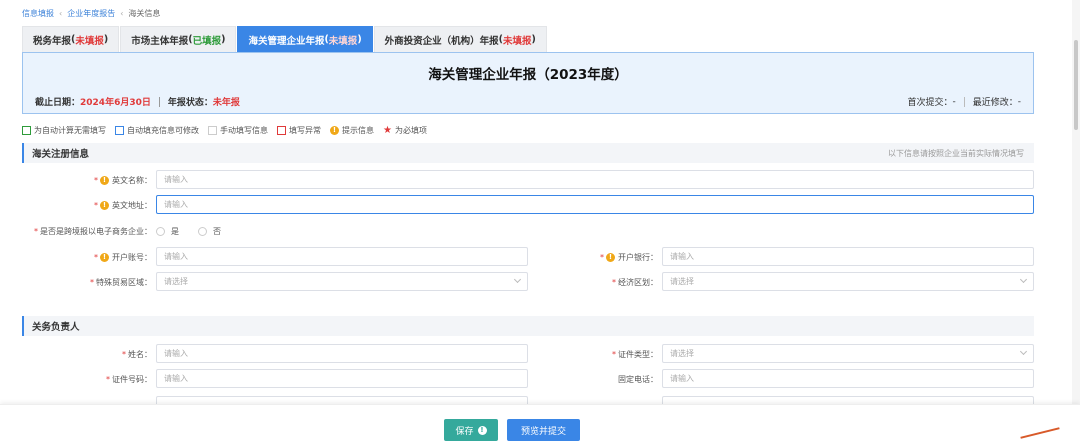  Describe the element at coordinates (528, 326) in the screenshot. I see `section-contact-header: 关务负责人` at that location.